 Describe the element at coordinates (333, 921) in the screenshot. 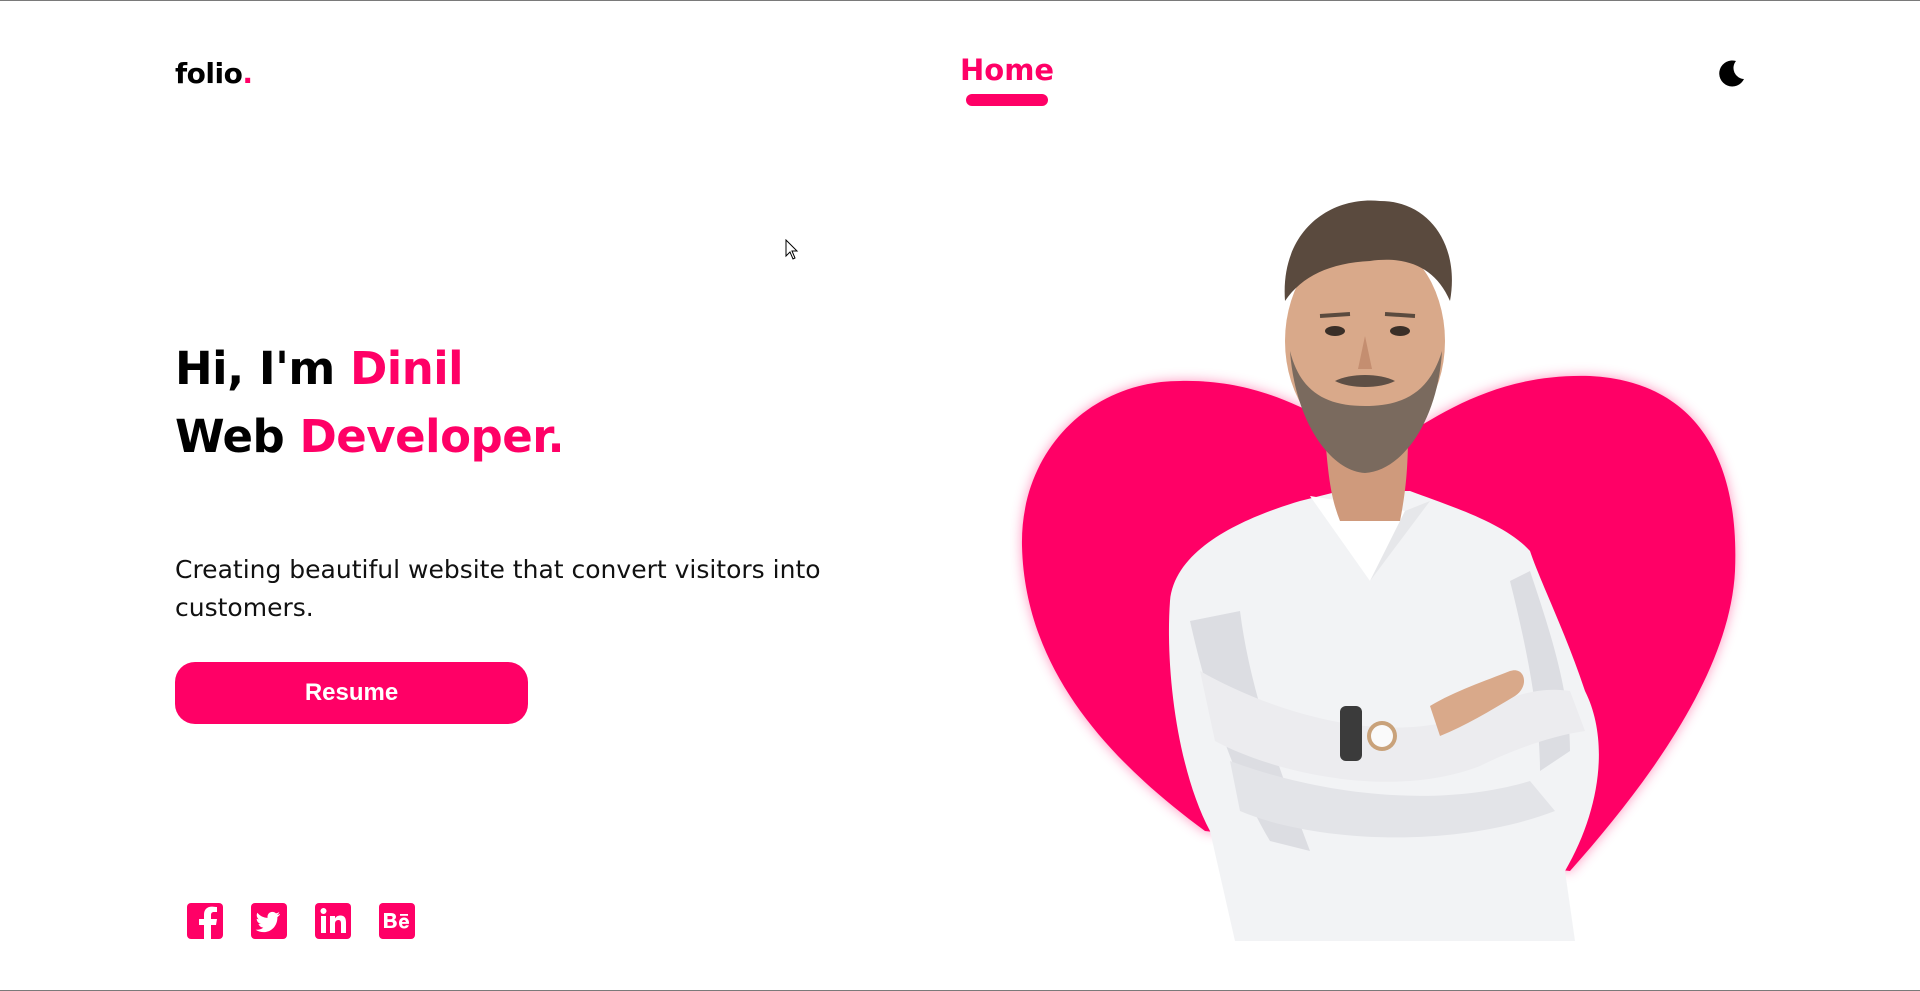

I see `linkedin-icon` at that location.